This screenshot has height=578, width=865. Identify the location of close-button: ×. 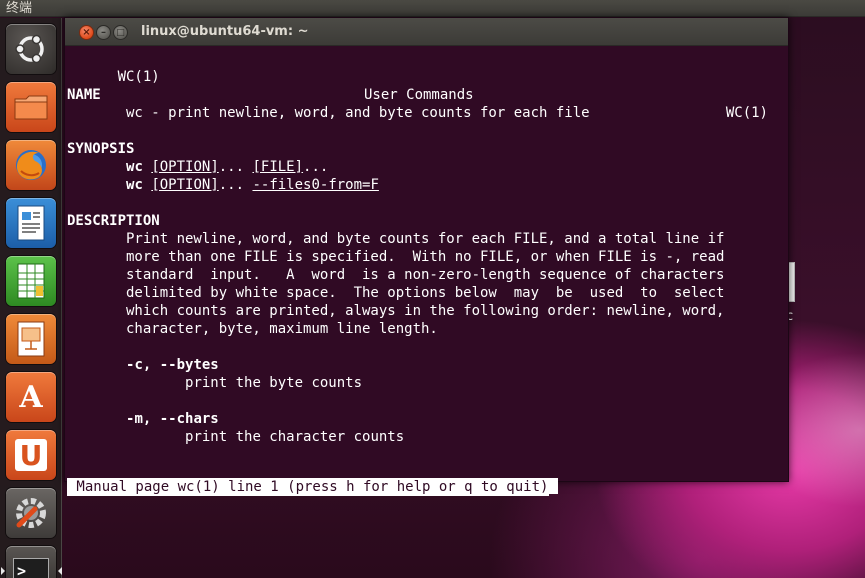
(86, 32).